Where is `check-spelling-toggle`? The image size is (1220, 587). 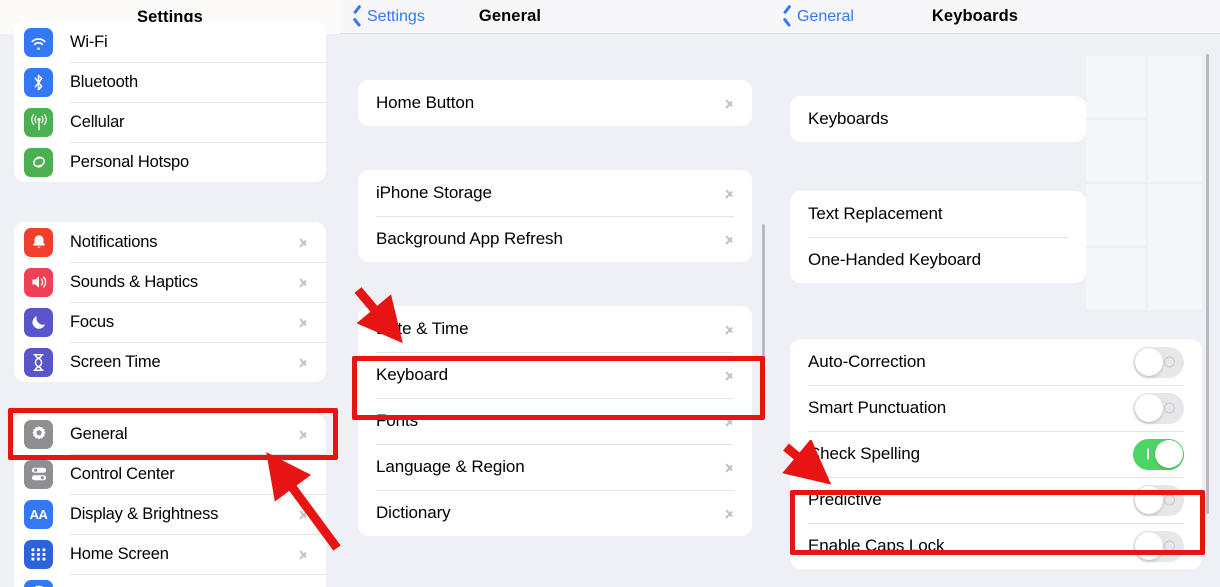 check-spelling-toggle is located at coordinates (1158, 454).